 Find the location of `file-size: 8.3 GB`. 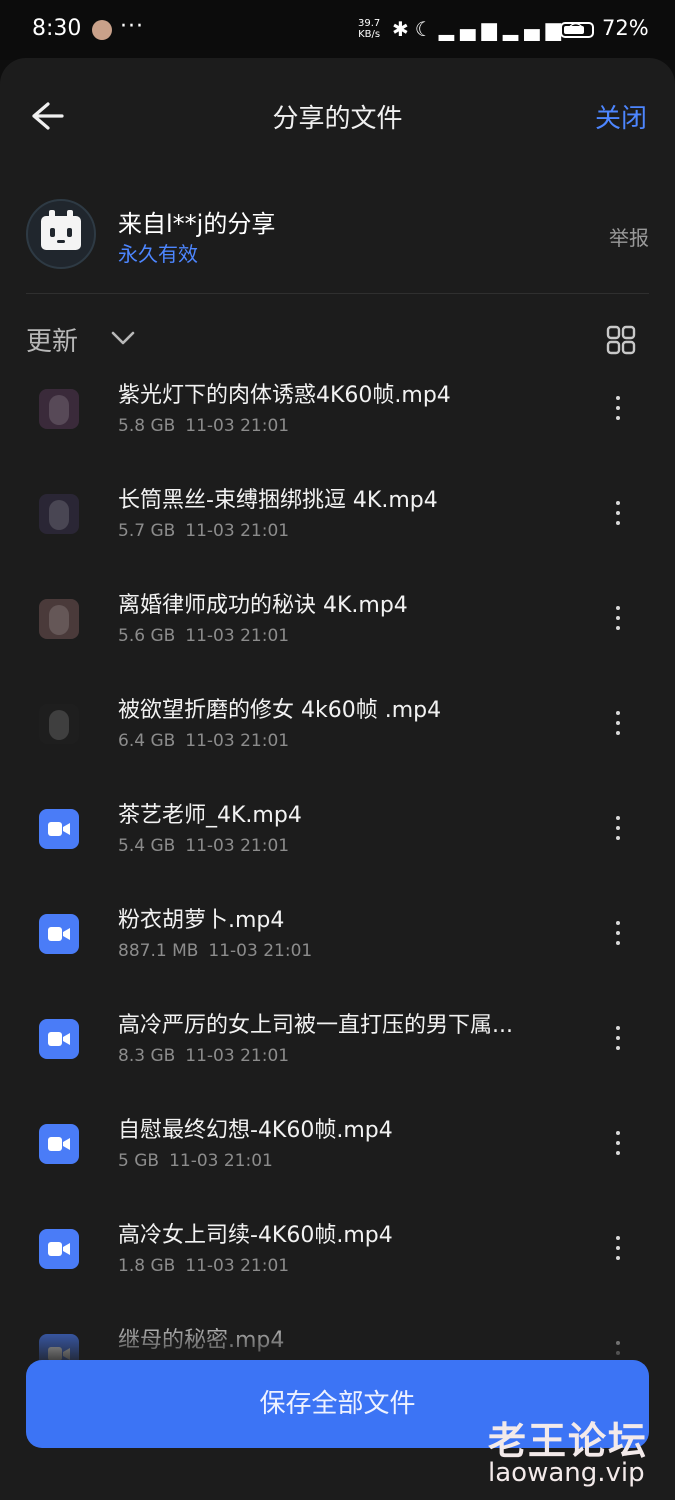

file-size: 8.3 GB is located at coordinates (147, 1056).